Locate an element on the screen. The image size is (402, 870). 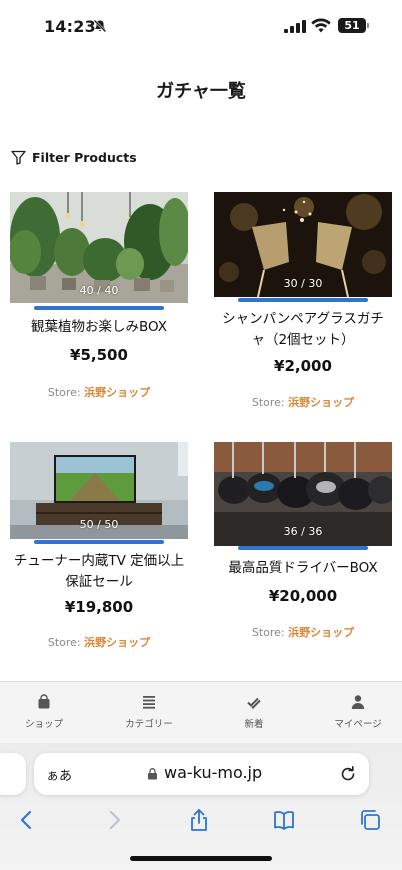
product-title: シャンパンペアグラスガチャ（2個セット） is located at coordinates (303, 330).